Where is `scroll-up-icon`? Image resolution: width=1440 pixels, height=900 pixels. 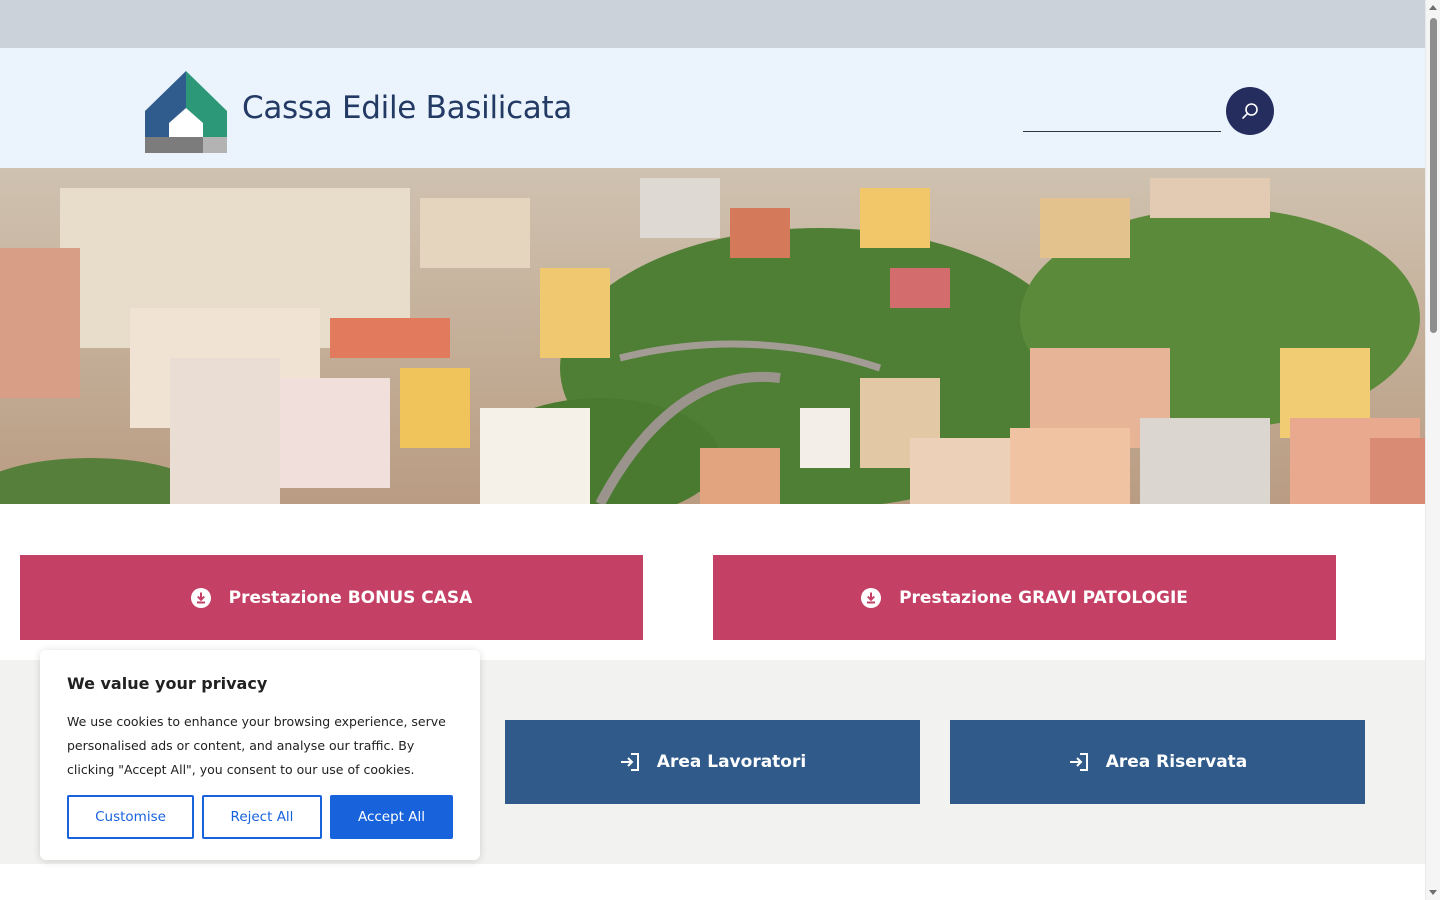 scroll-up-icon is located at coordinates (1433, 7).